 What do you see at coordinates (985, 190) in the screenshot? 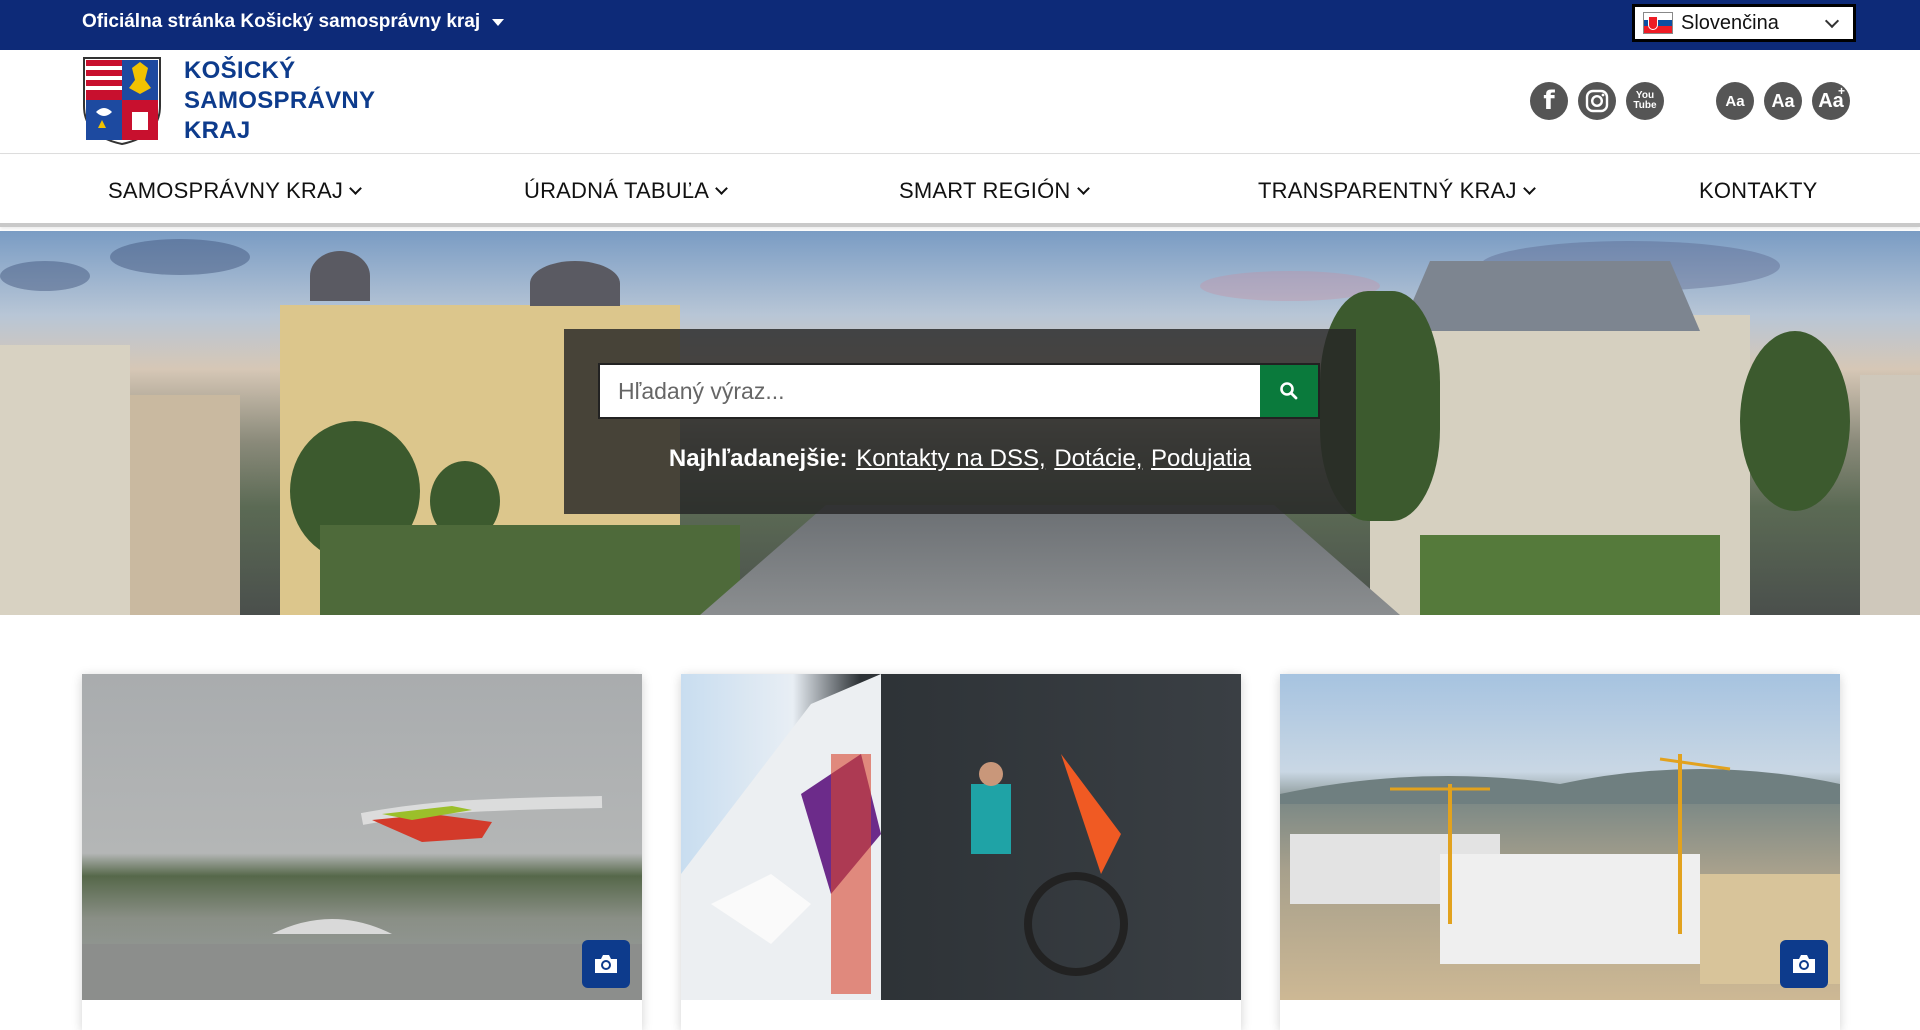
I see `nav-label: SMART REGIÓN` at bounding box center [985, 190].